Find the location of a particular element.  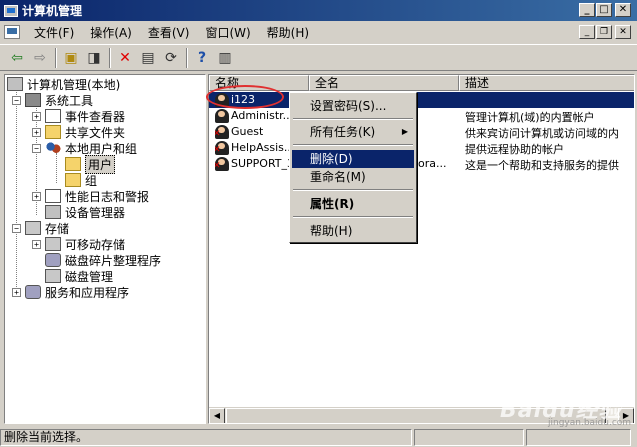

scroll-left-icon: ◀ is located at coordinates (217, 415).